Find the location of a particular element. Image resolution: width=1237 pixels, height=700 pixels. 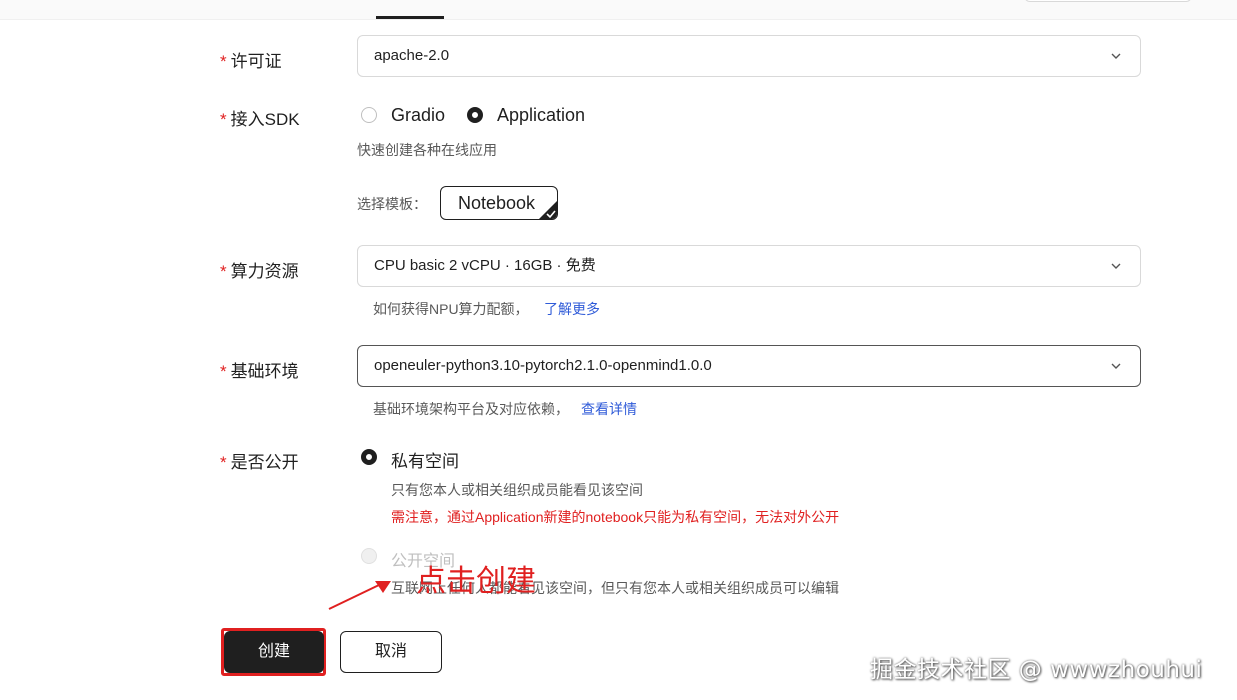

env-hint: 基础环境架构平台及对应依赖， is located at coordinates (471, 409).